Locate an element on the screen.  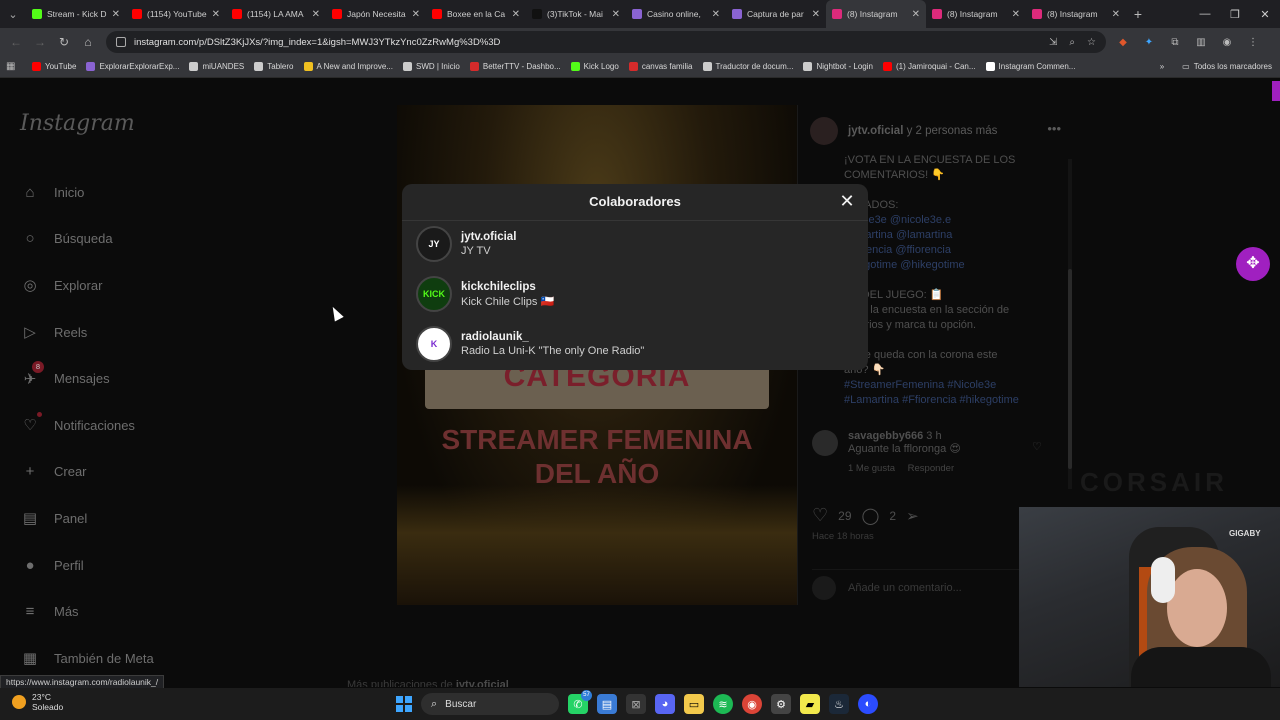
sidebar-item-explorar: ◎ Explorar is located at coordinates (87, 285).